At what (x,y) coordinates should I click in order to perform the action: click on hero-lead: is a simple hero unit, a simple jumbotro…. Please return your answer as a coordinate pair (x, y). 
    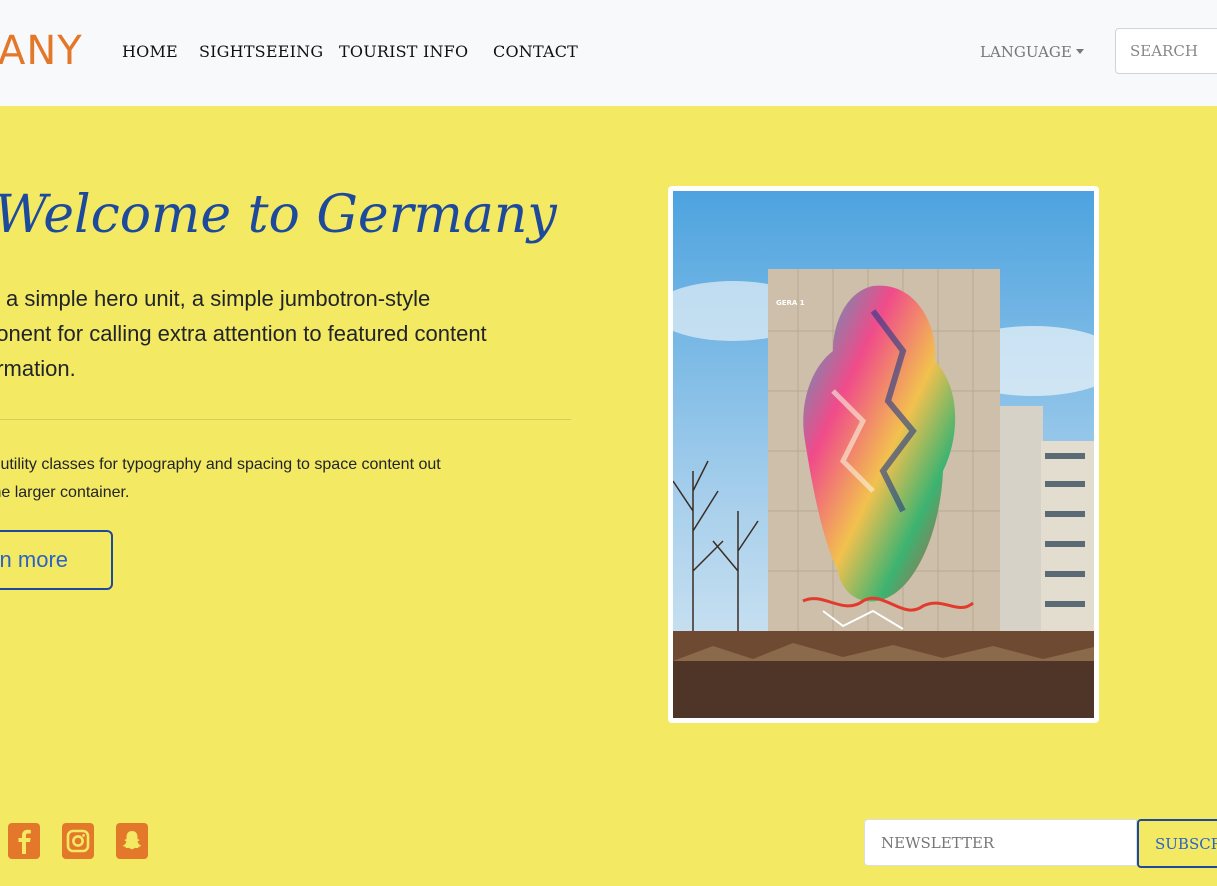
    Looking at the image, I should click on (243, 333).